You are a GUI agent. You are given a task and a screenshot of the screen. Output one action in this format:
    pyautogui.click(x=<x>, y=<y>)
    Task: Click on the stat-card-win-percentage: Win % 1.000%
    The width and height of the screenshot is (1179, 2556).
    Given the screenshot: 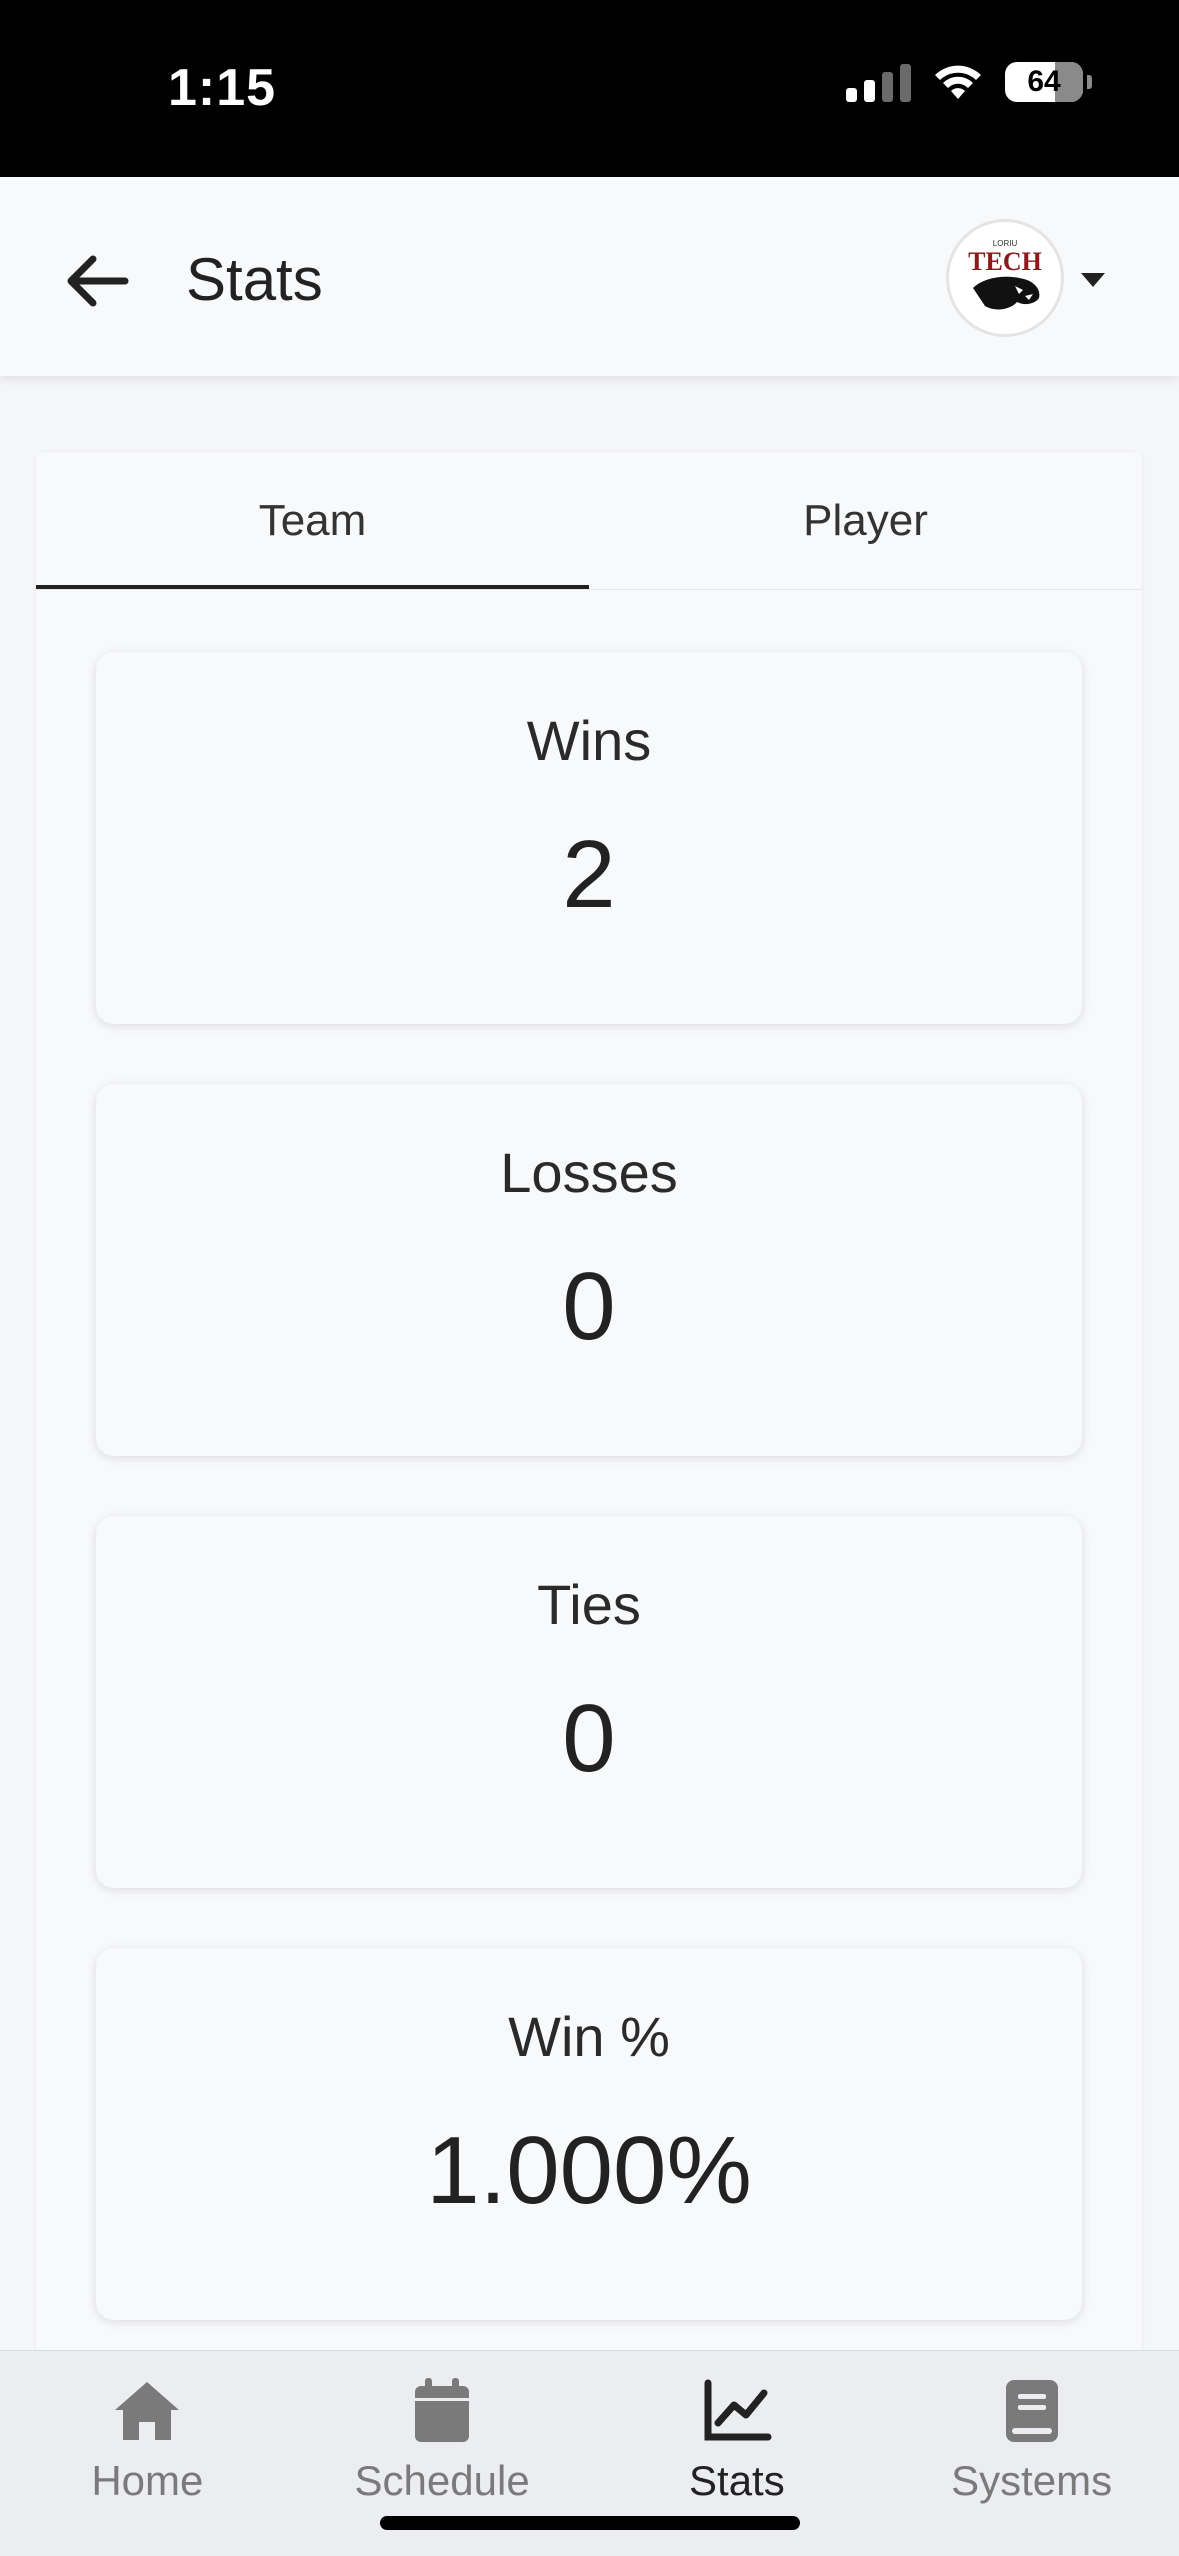 What is the action you would take?
    pyautogui.click(x=589, y=2134)
    